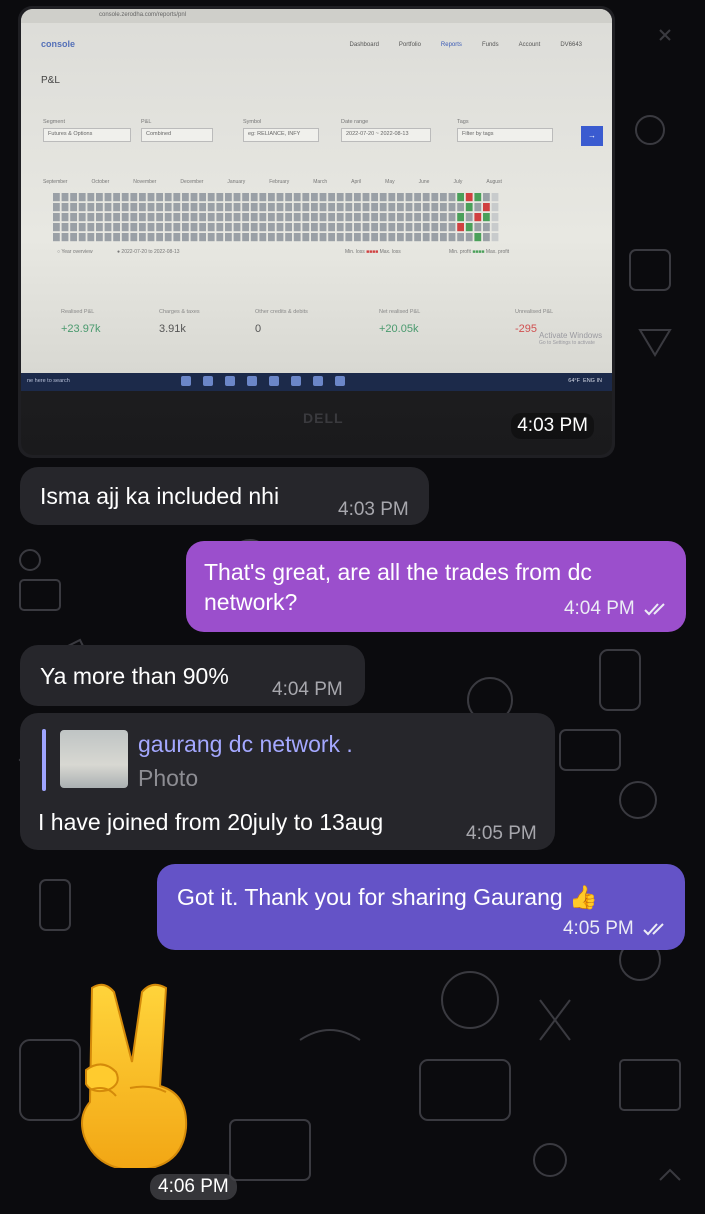 This screenshot has height=1214, width=705. Describe the element at coordinates (48, 381) in the screenshot. I see `taskbar-search: ne here to search` at that location.